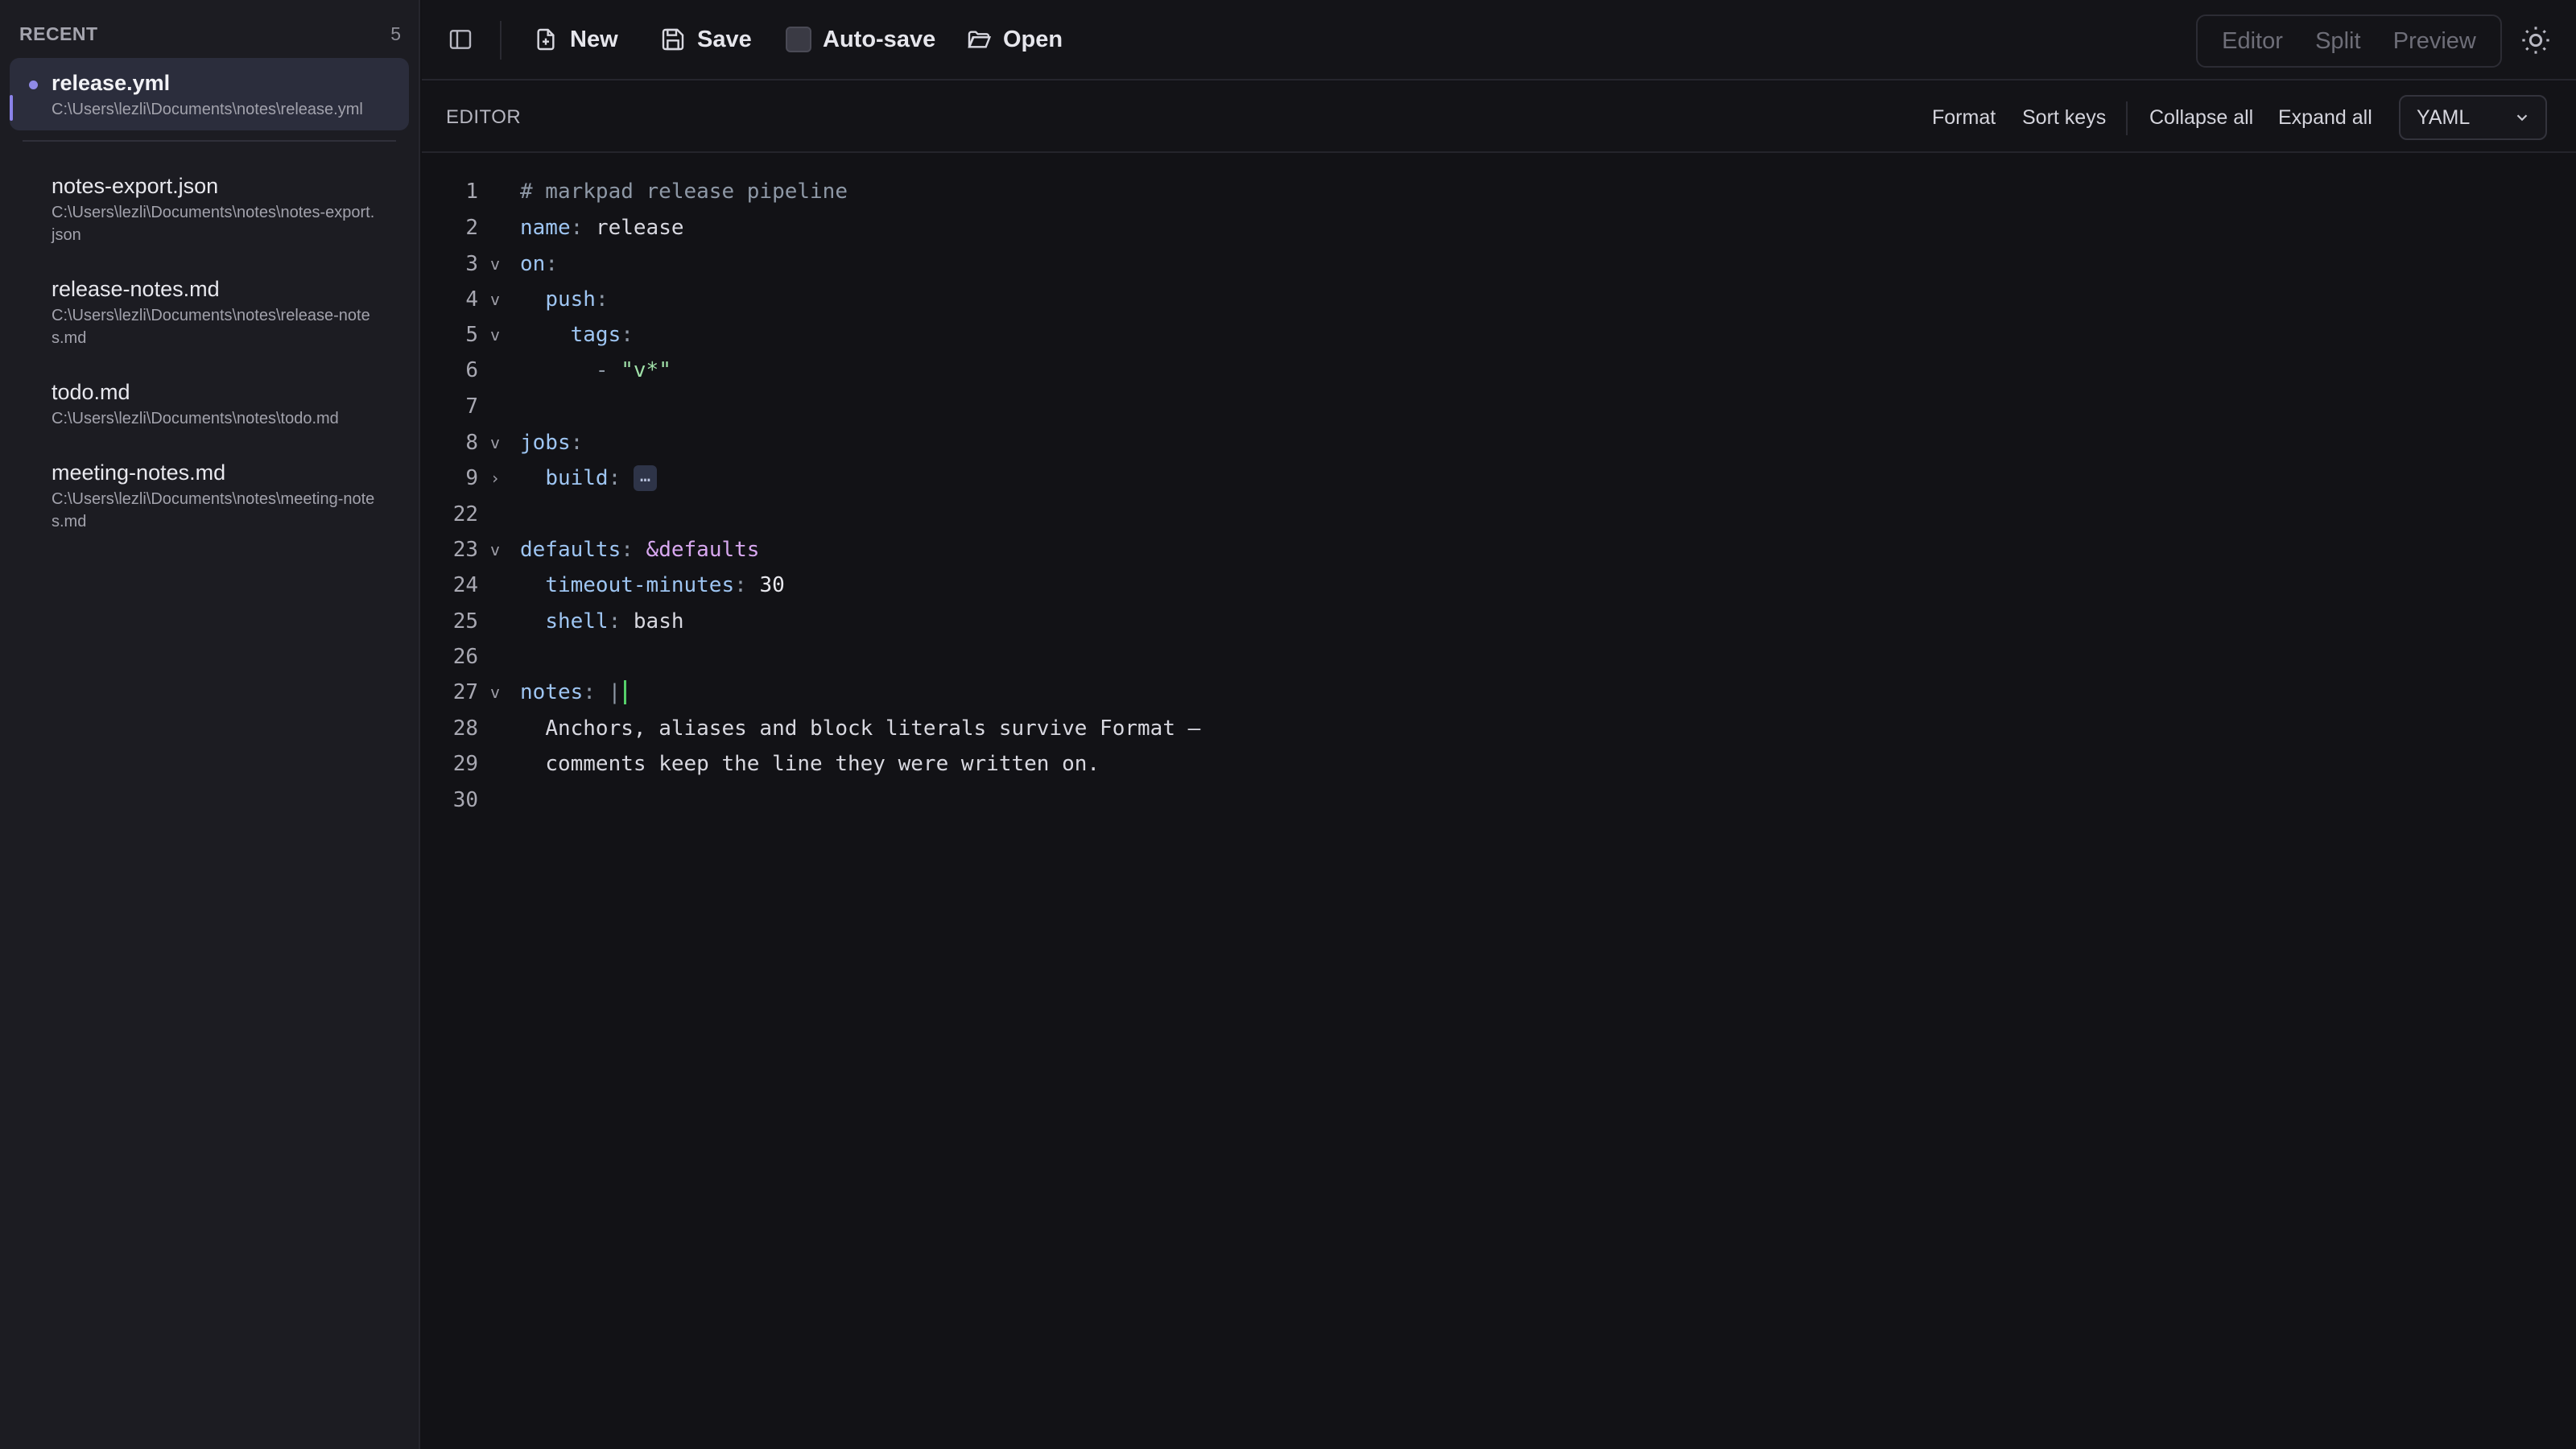  What do you see at coordinates (591, 550) in the screenshot?
I see `code-line: 23 v defaults: &defaults` at bounding box center [591, 550].